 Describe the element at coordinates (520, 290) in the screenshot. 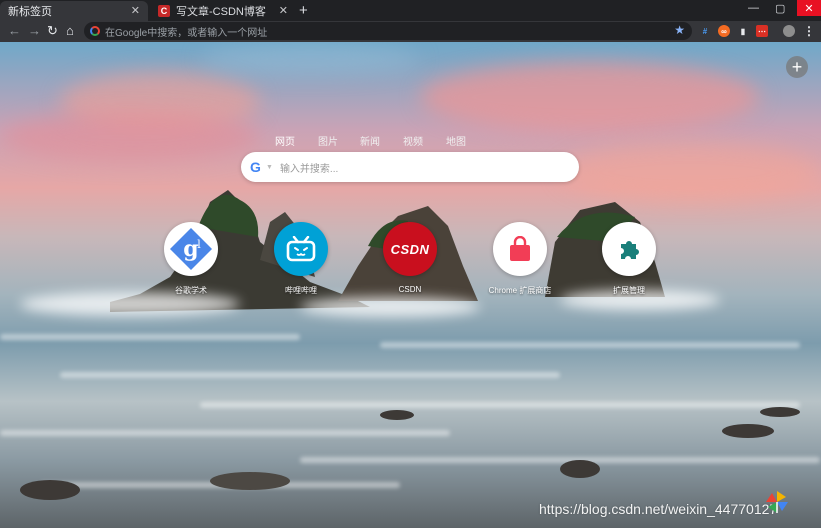

I see `shortcut-label: Chrome 扩展商店` at that location.